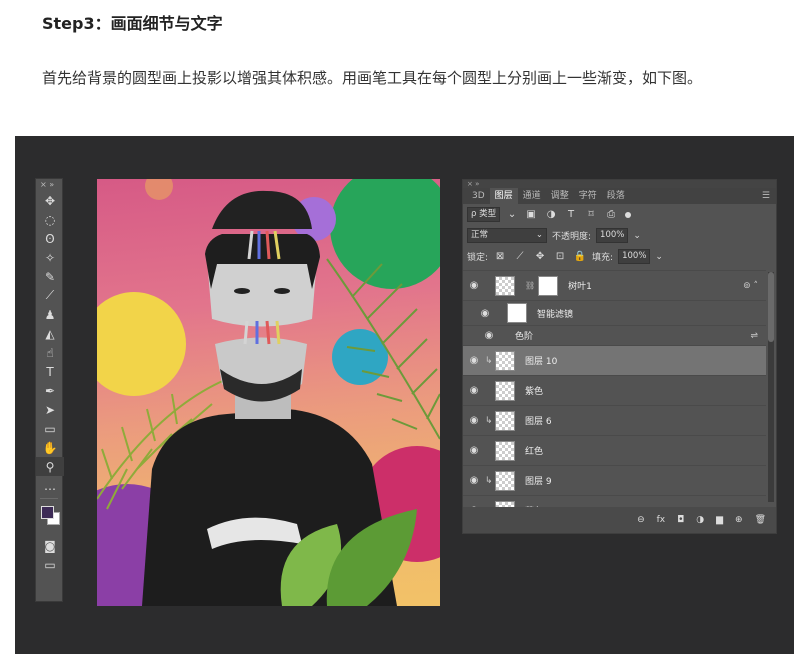 The height and width of the screenshot is (667, 812). I want to click on type-tool-icon: T, so click(50, 371).